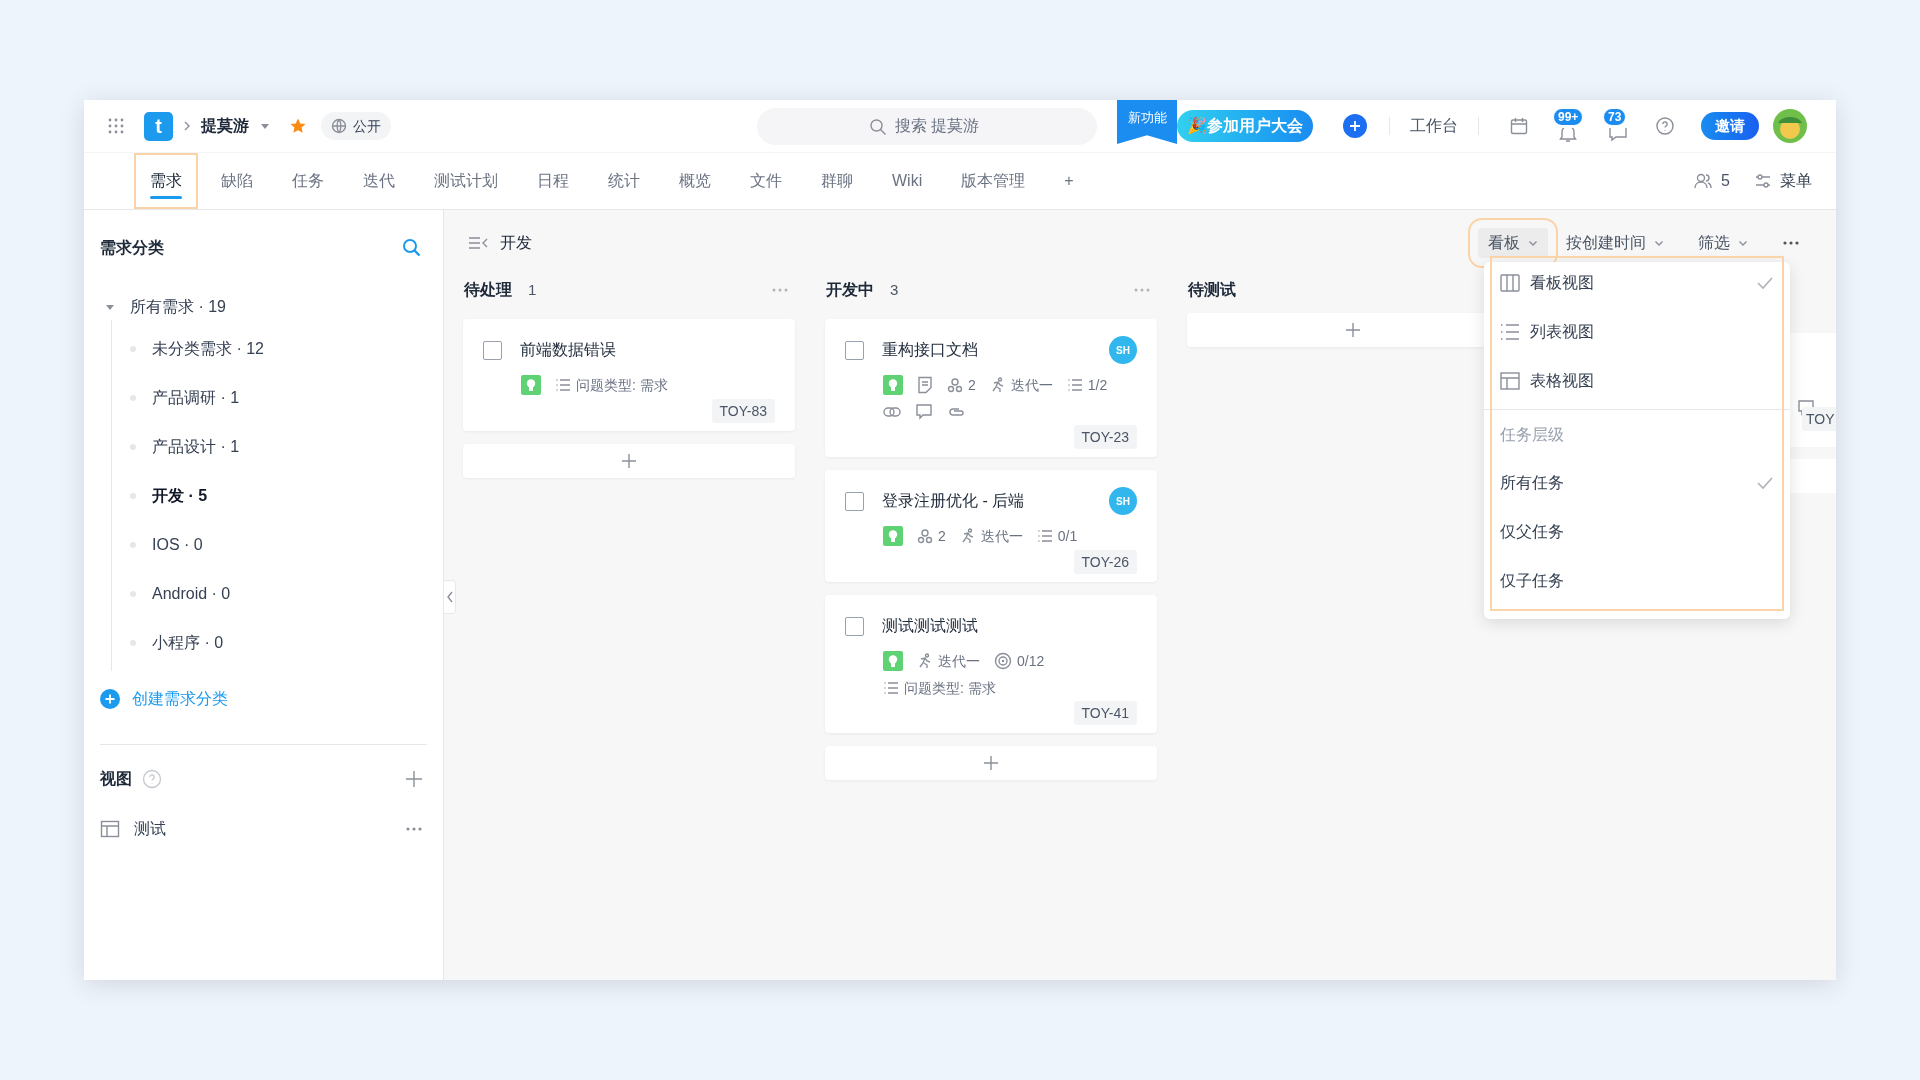 The height and width of the screenshot is (1080, 1920). What do you see at coordinates (278, 544) in the screenshot?
I see `tree-item: IOS · 0` at bounding box center [278, 544].